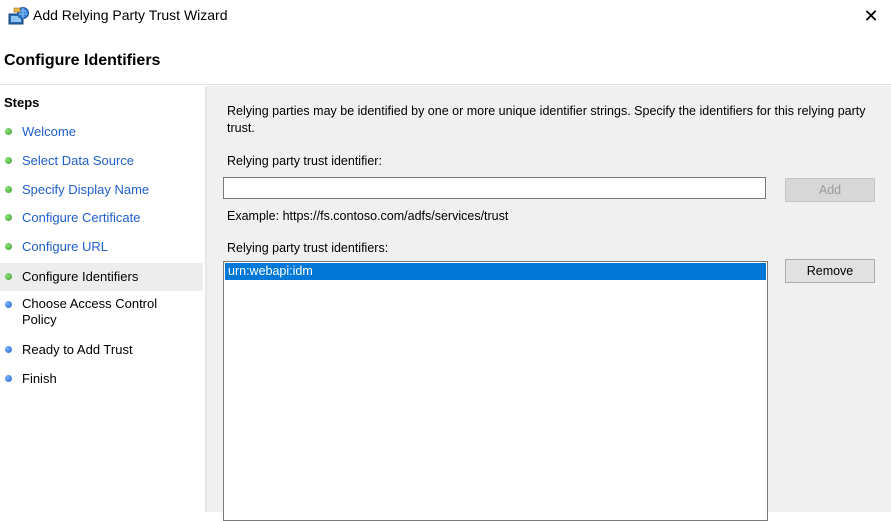 The height and width of the screenshot is (521, 891). What do you see at coordinates (90, 311) in the screenshot?
I see `step-label: Choose Access Control Policy` at bounding box center [90, 311].